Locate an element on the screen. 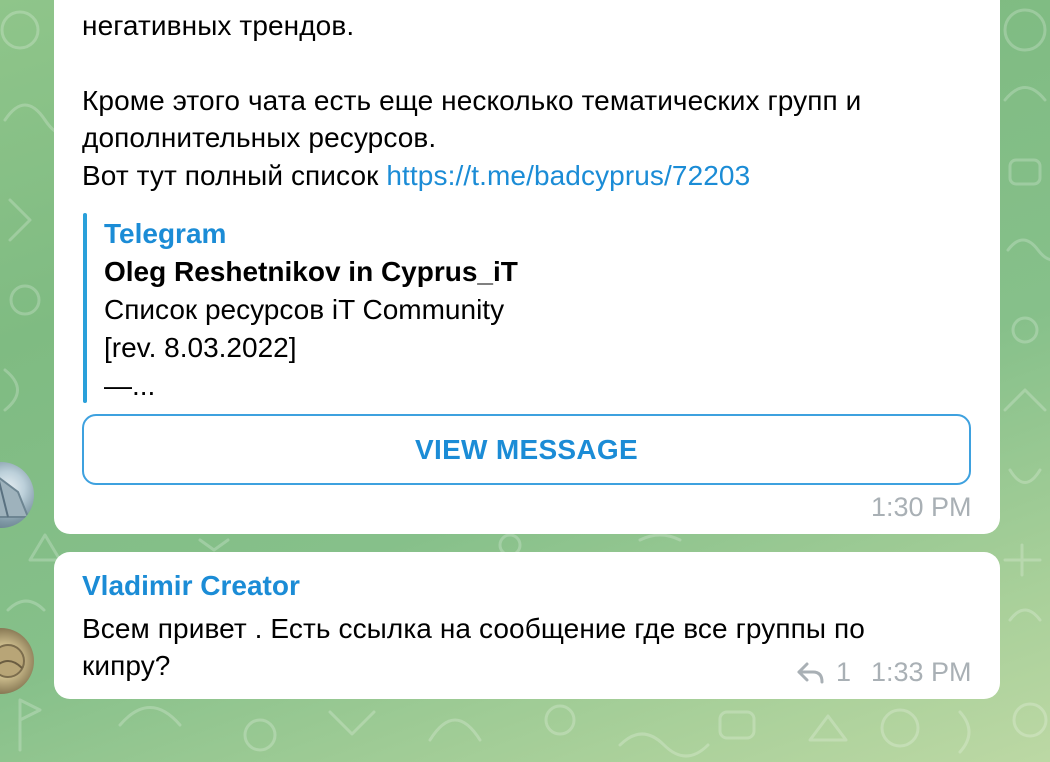 This screenshot has width=1050, height=762. link-preview-site-name: Telegram is located at coordinates (165, 233).